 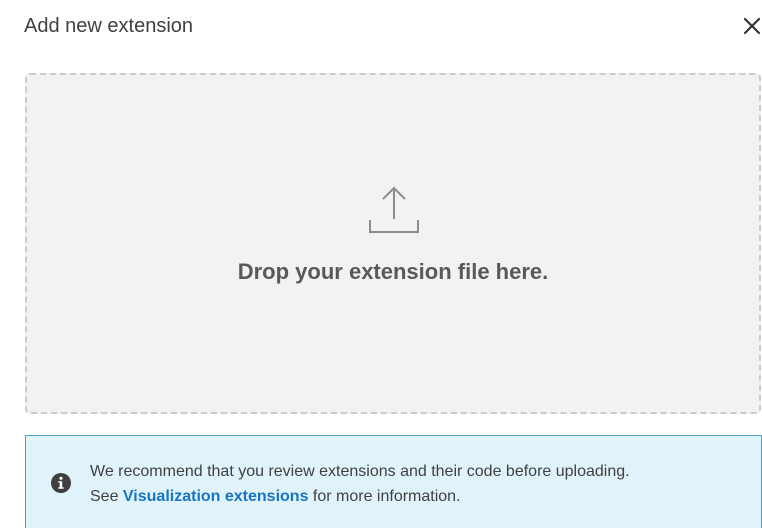 What do you see at coordinates (394, 209) in the screenshot?
I see `upload-icon` at bounding box center [394, 209].